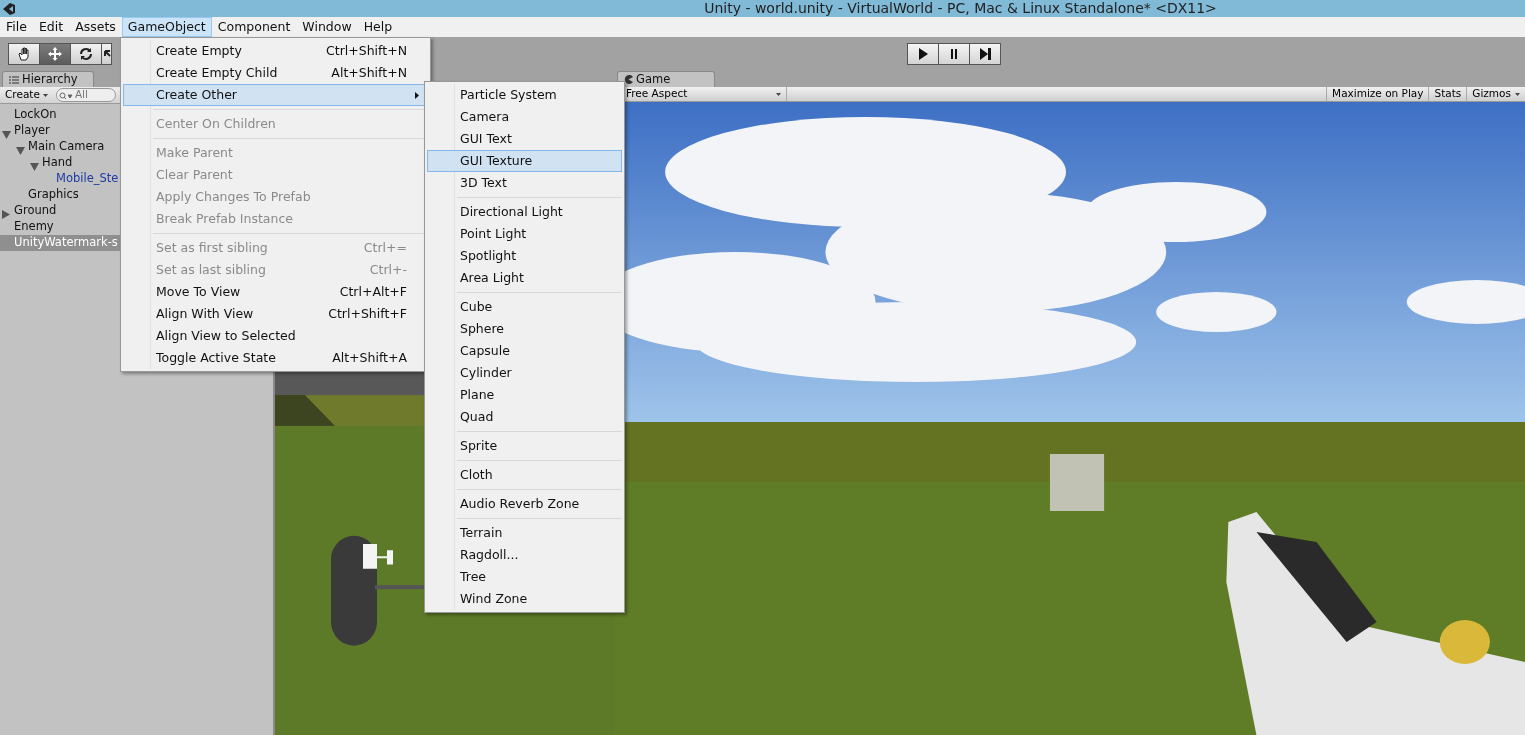 The image size is (1525, 735). What do you see at coordinates (524, 475) in the screenshot?
I see `menu-item: Cloth` at bounding box center [524, 475].